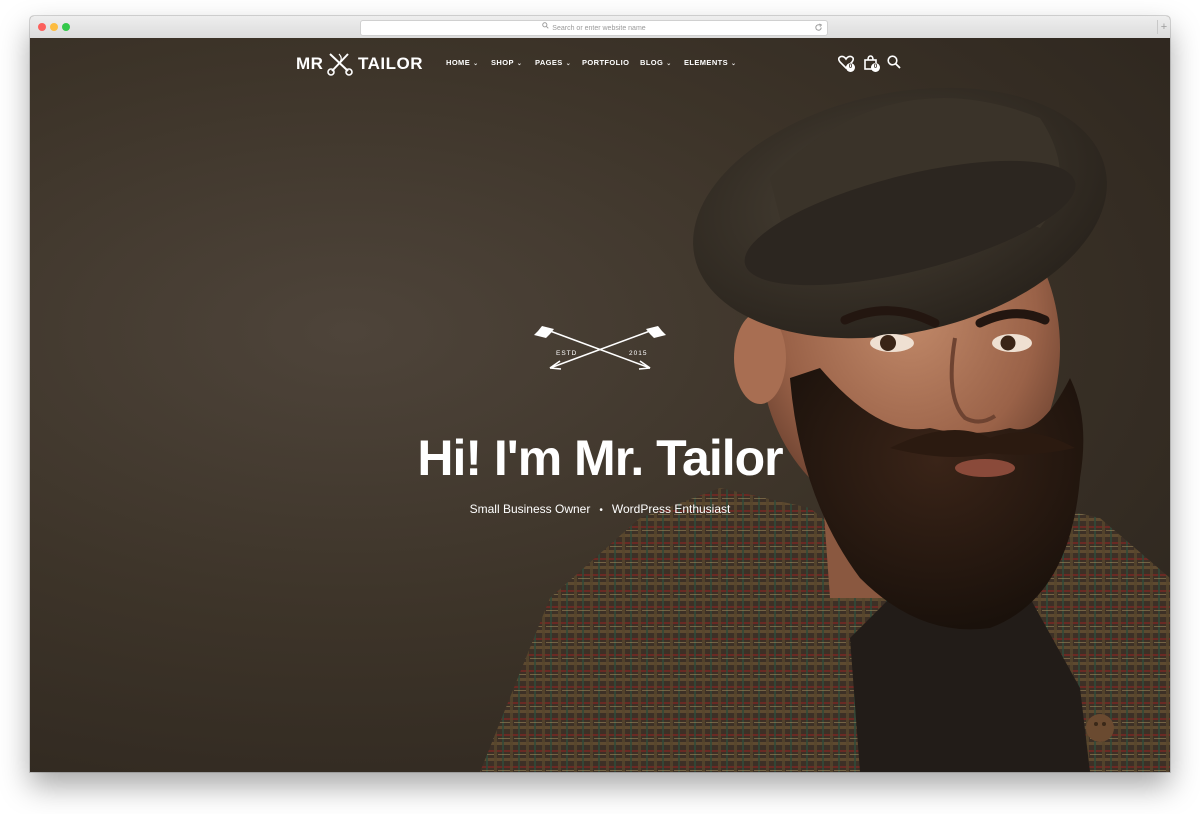  I want to click on nav-item-pages: PAGES ⌄, so click(553, 62).